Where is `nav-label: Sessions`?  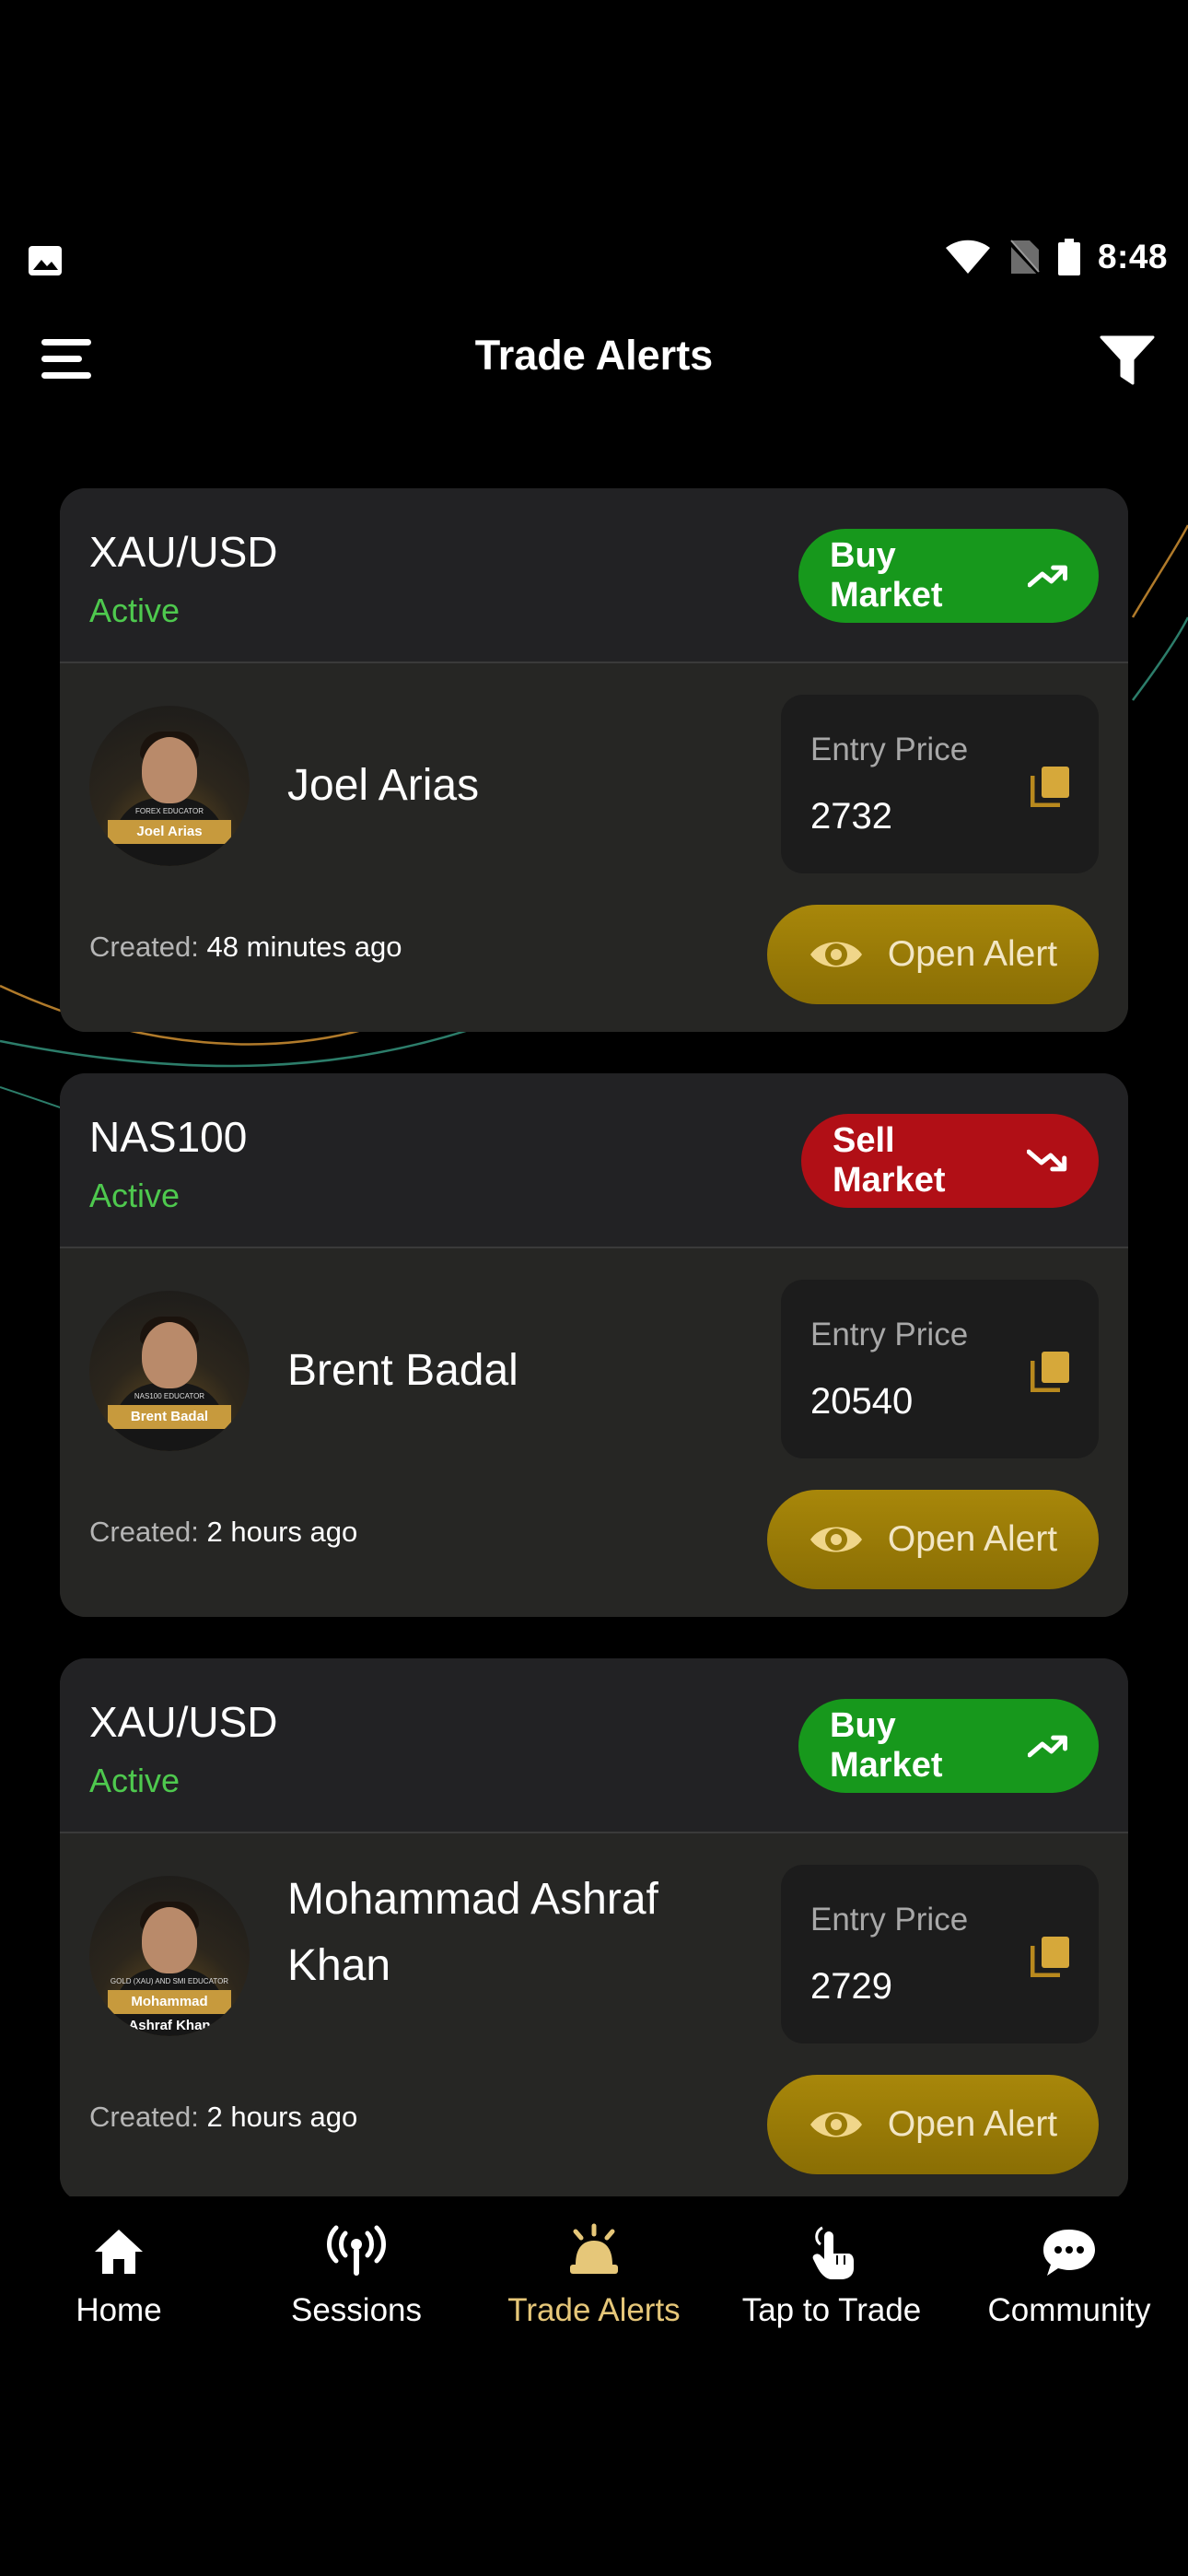 nav-label: Sessions is located at coordinates (356, 2310).